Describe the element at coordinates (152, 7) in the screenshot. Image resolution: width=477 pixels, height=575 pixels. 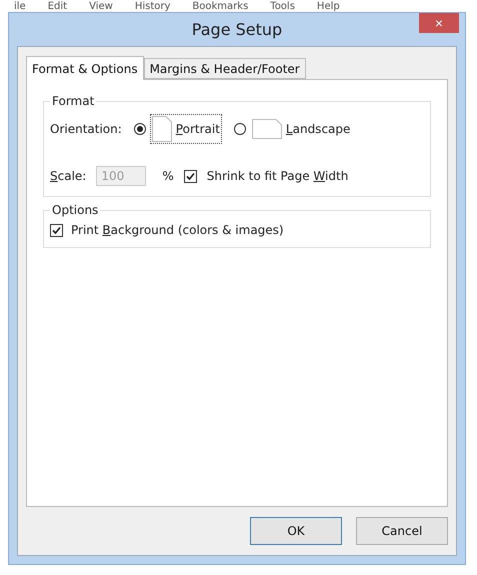
I see `menu-item: History` at that location.